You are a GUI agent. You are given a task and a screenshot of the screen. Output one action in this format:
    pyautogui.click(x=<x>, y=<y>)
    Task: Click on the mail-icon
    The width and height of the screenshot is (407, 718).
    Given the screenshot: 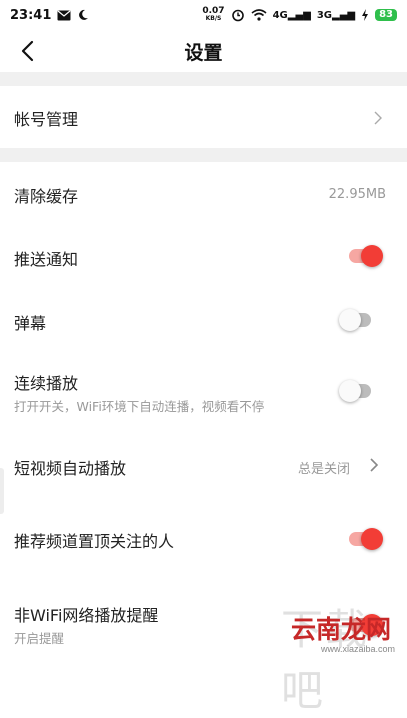 What is the action you would take?
    pyautogui.click(x=64, y=15)
    